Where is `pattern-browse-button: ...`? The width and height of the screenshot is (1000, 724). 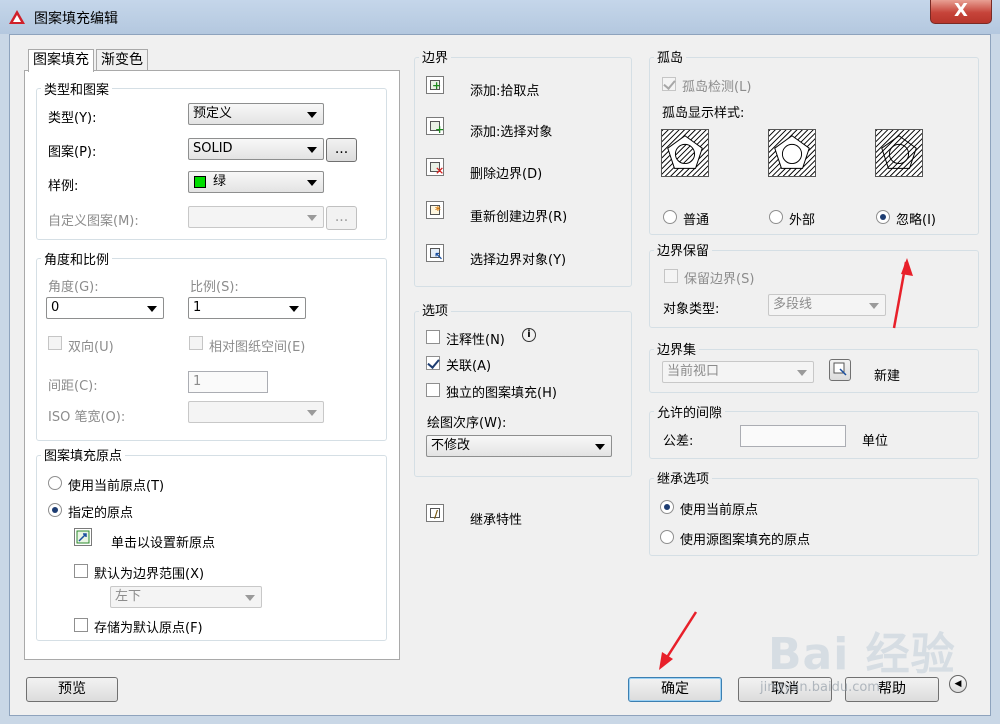 pattern-browse-button: ... is located at coordinates (341, 150).